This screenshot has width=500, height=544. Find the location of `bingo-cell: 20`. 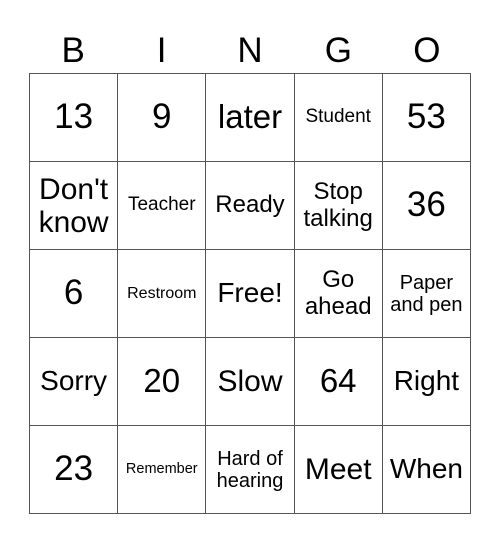

bingo-cell: 20 is located at coordinates (162, 382).